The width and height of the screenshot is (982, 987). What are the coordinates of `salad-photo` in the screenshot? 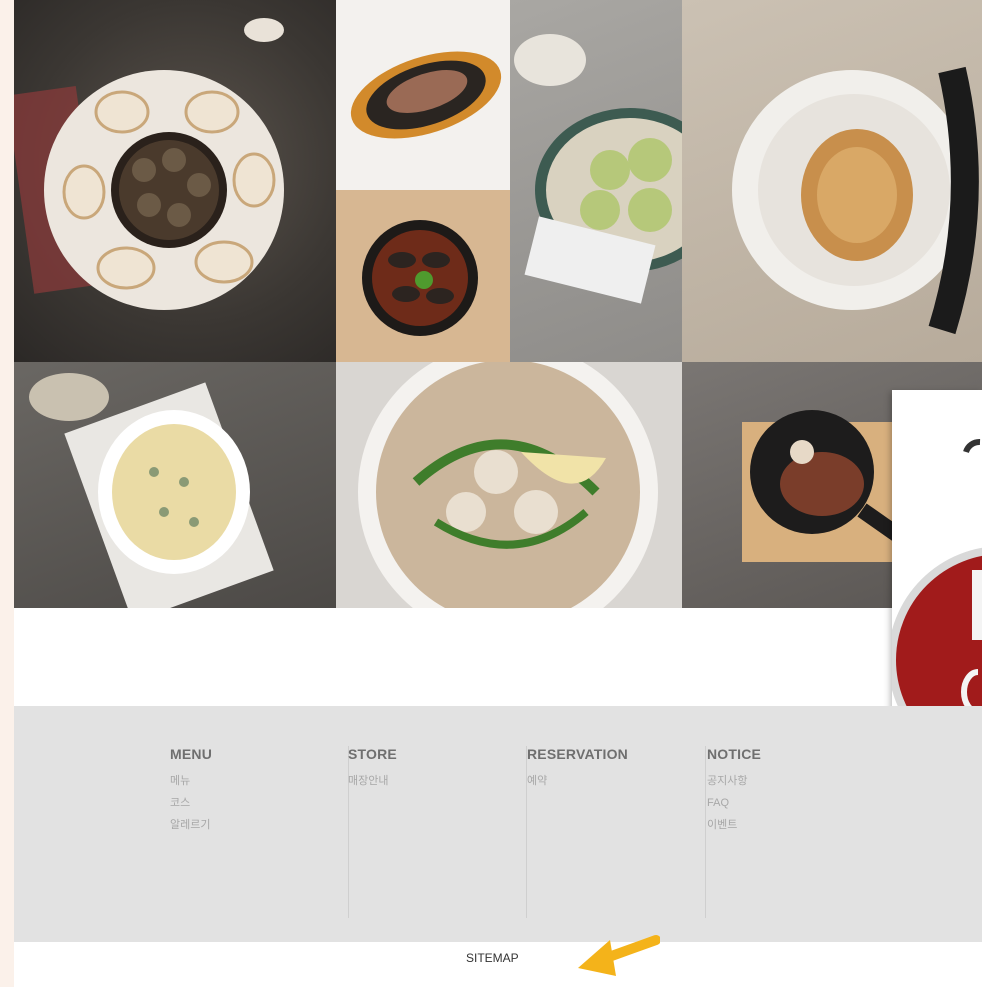 It's located at (596, 181).